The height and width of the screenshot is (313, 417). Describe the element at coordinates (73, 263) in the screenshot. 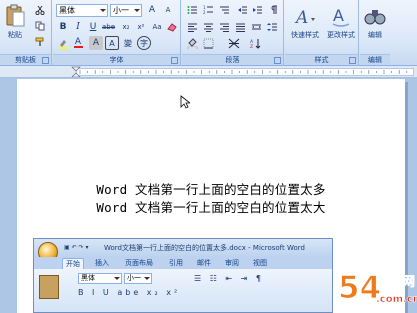

I see `inner-tab: 开始` at that location.